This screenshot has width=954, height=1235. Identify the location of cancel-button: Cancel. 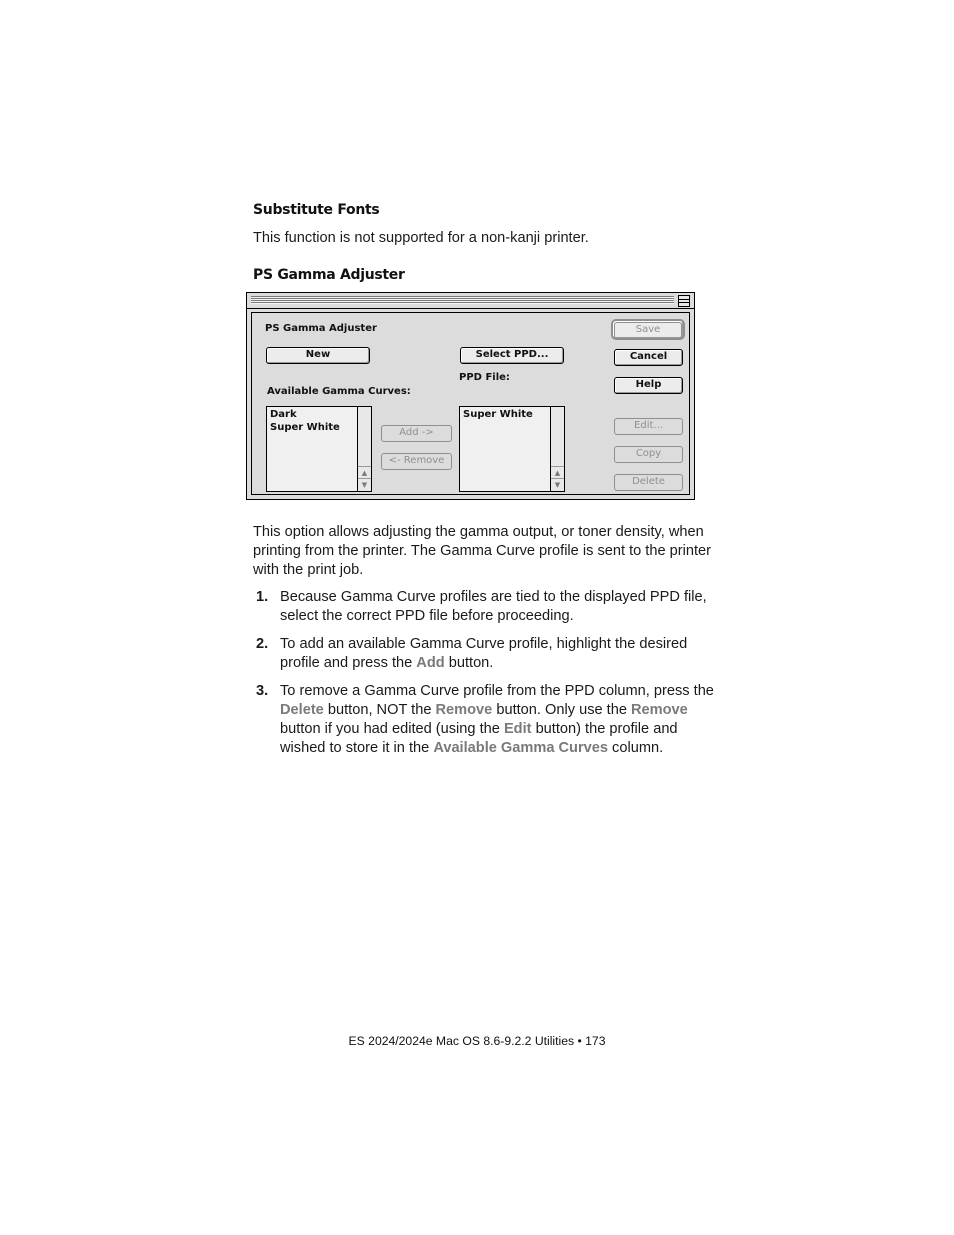
(648, 357).